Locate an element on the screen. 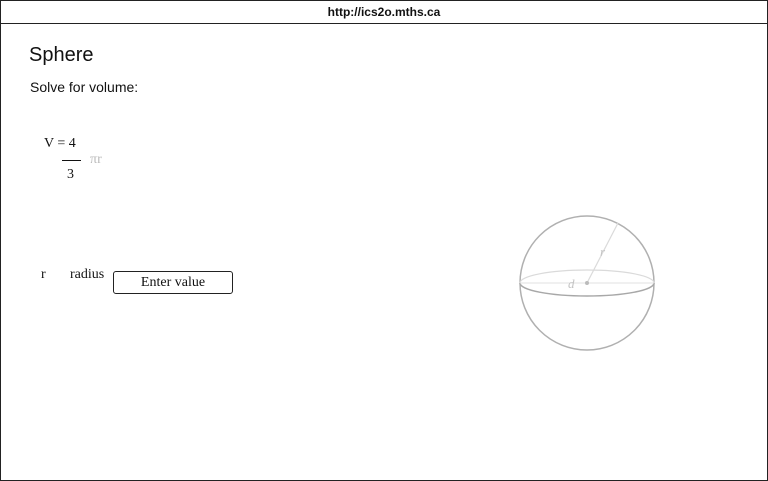  formula-pi-r: πr is located at coordinates (96, 159).